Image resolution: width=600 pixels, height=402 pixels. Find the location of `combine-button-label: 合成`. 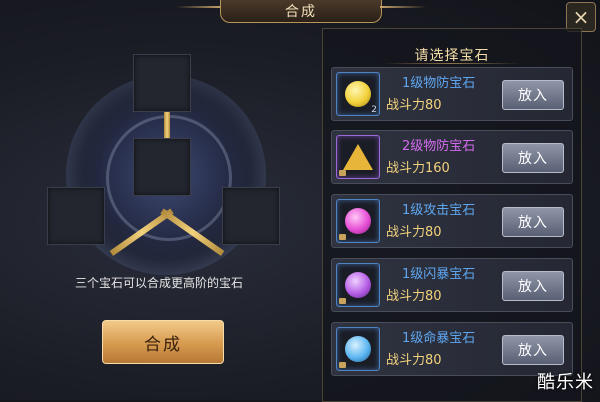

combine-button-label: 合成 is located at coordinates (163, 344).